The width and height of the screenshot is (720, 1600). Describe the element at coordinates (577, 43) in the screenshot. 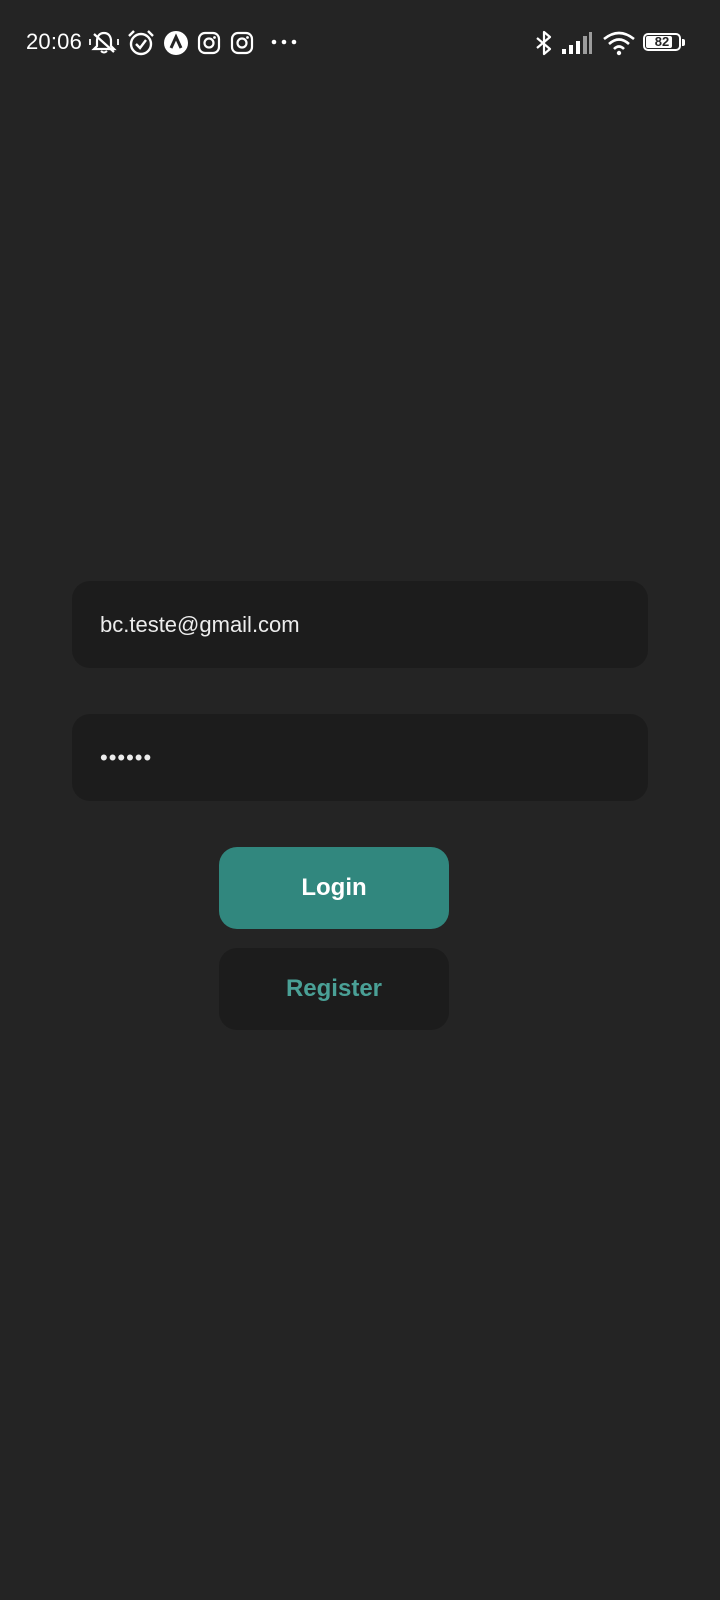

I see `signal-icon` at that location.